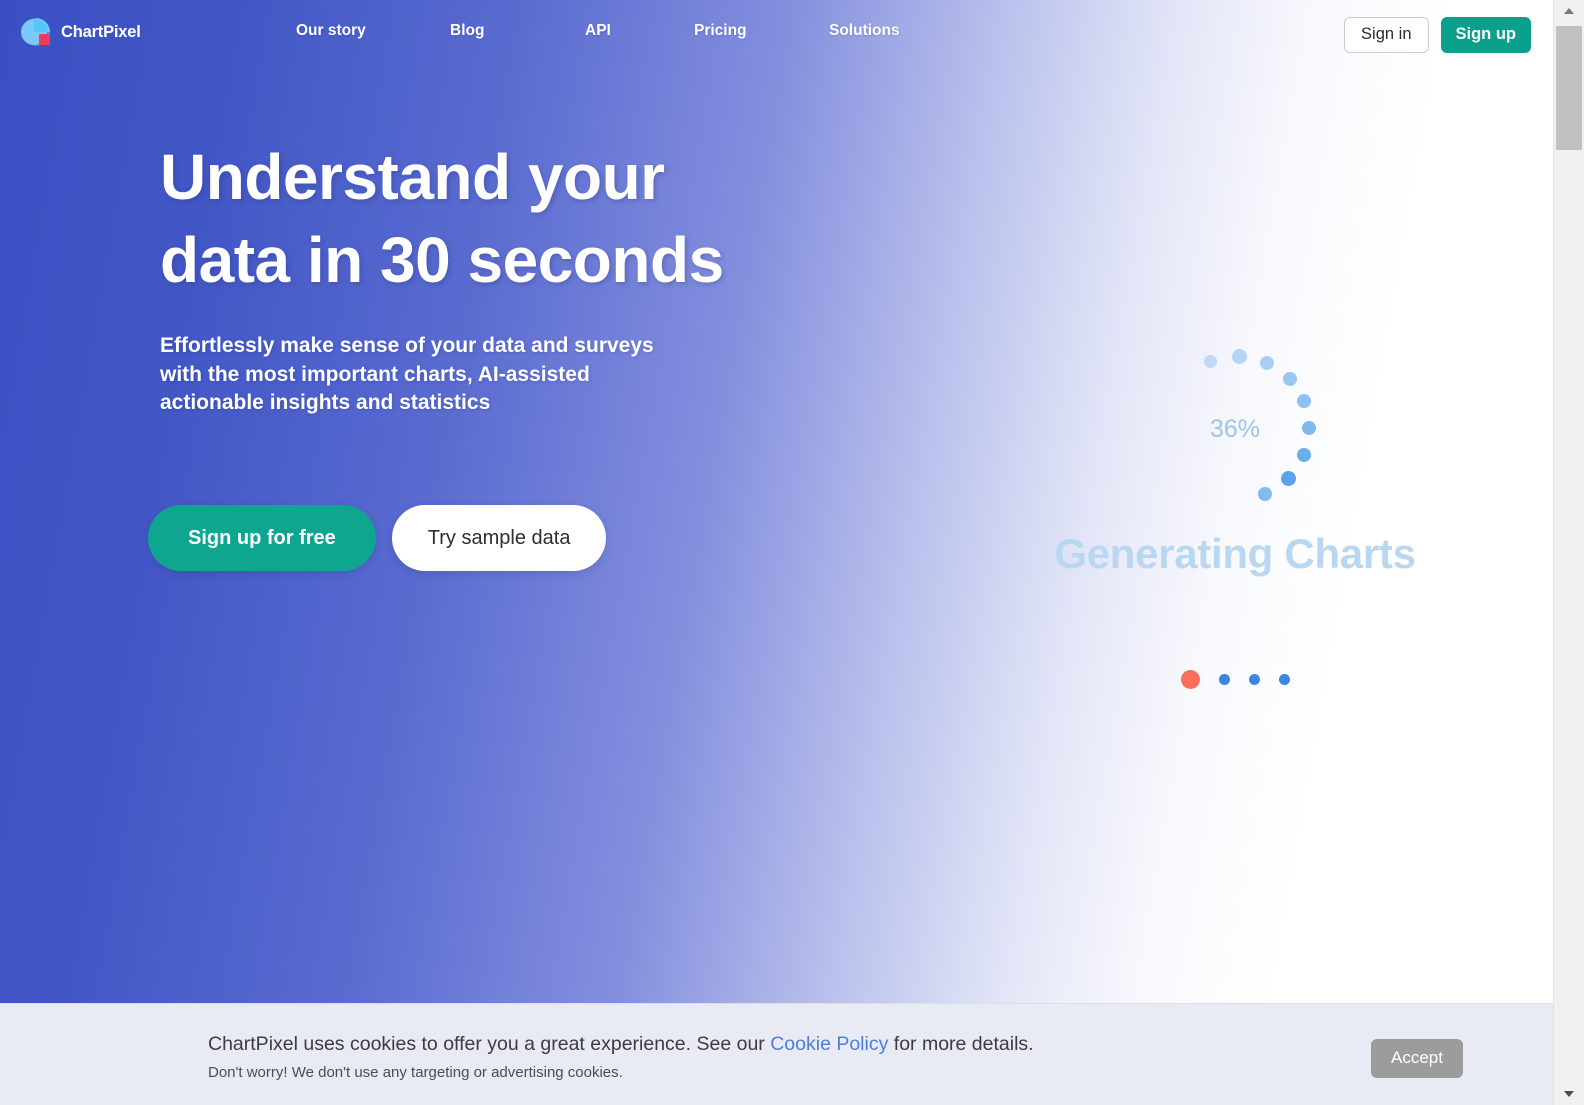 Image resolution: width=1584 pixels, height=1105 pixels. Describe the element at coordinates (1235, 429) in the screenshot. I see `progress-percent-label: 36%` at that location.